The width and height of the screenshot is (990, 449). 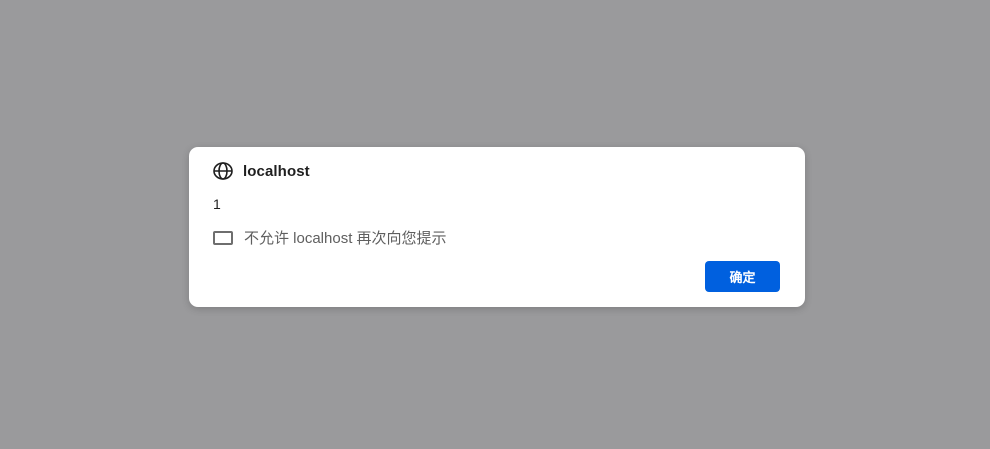 I want to click on suppress-prompts-label: 不允许 localhost 再次向您提示, so click(x=345, y=238).